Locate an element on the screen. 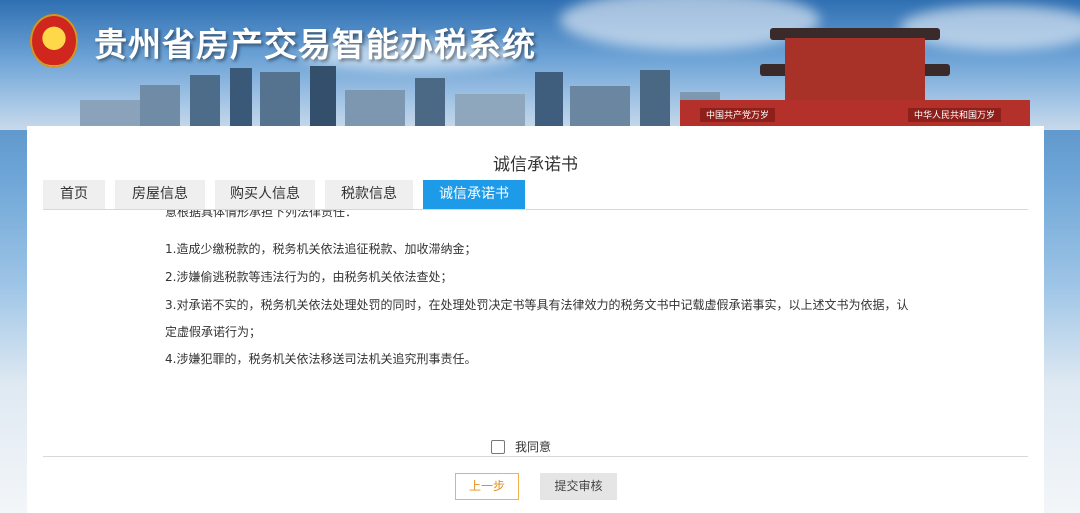 This screenshot has height=513, width=1080. agree-label: 我同意 is located at coordinates (533, 446).